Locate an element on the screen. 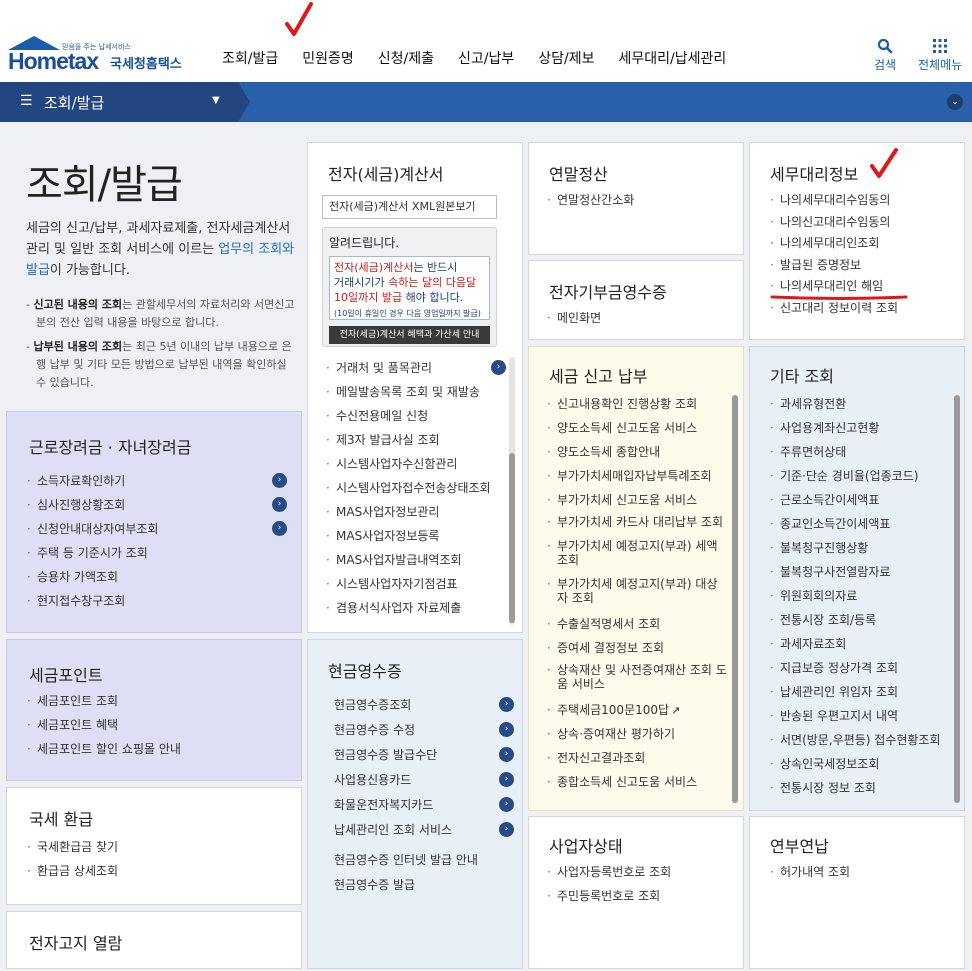 This screenshot has width=972, height=971. gnb-tax-agent: 세무대리/납세관리 is located at coordinates (673, 59).